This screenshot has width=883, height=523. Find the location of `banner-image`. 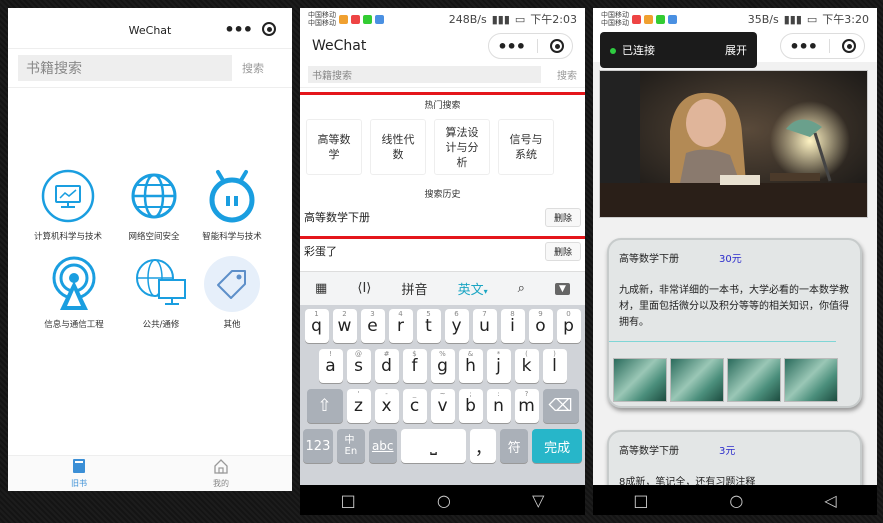

banner-image is located at coordinates (733, 144).